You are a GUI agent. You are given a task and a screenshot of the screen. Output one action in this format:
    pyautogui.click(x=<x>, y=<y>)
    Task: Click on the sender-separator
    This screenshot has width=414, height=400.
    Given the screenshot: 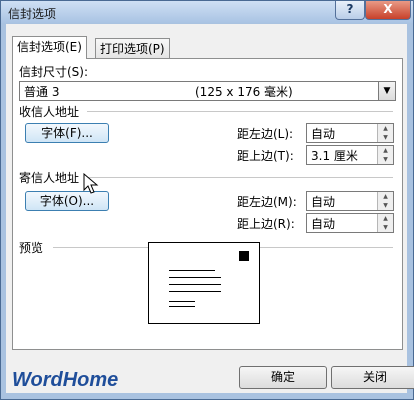 What is the action you would take?
    pyautogui.click(x=240, y=177)
    